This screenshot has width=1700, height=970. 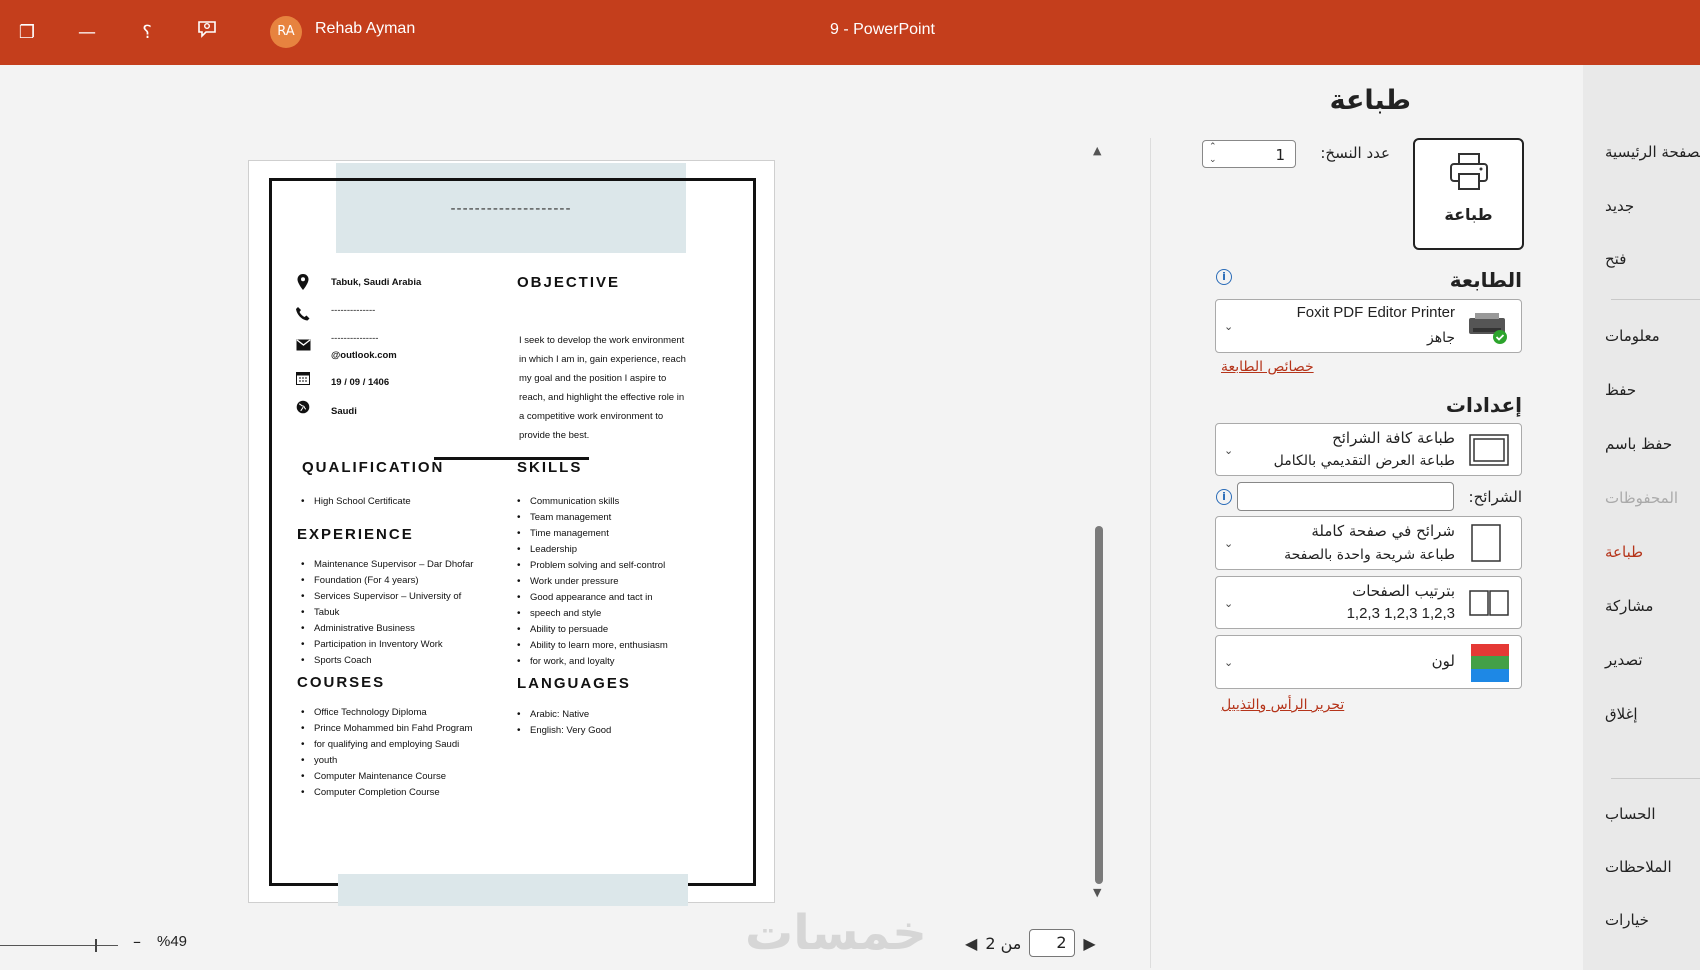 What do you see at coordinates (1400, 613) in the screenshot?
I see `collation-order: 1,2,3 1,2,3 1,2,3` at bounding box center [1400, 613].